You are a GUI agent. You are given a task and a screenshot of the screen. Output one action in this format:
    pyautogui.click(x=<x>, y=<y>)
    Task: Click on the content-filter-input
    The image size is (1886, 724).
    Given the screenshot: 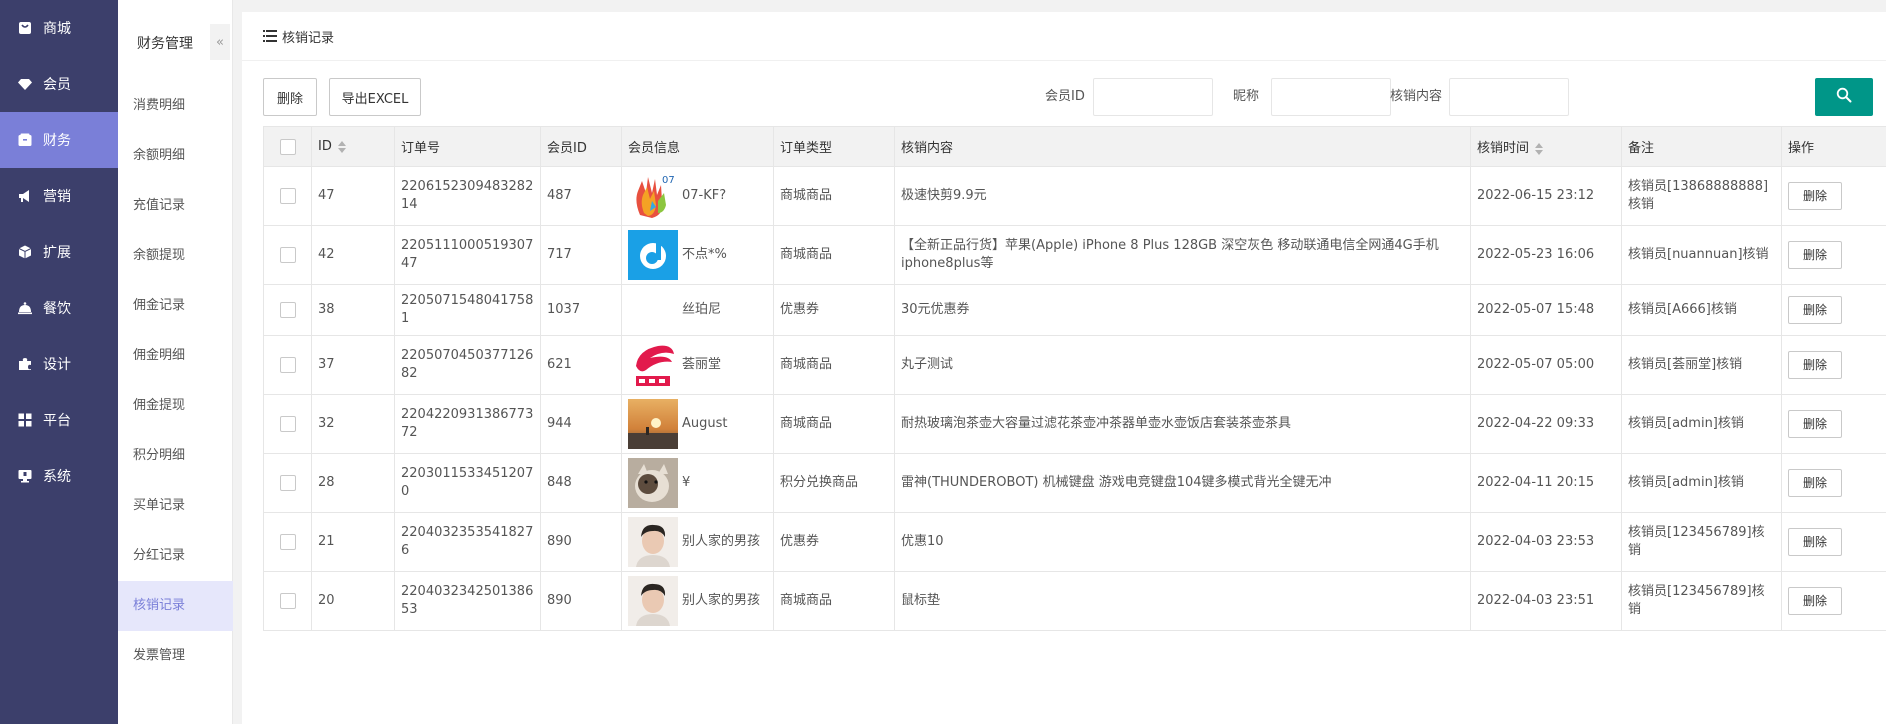 What is the action you would take?
    pyautogui.click(x=1509, y=97)
    